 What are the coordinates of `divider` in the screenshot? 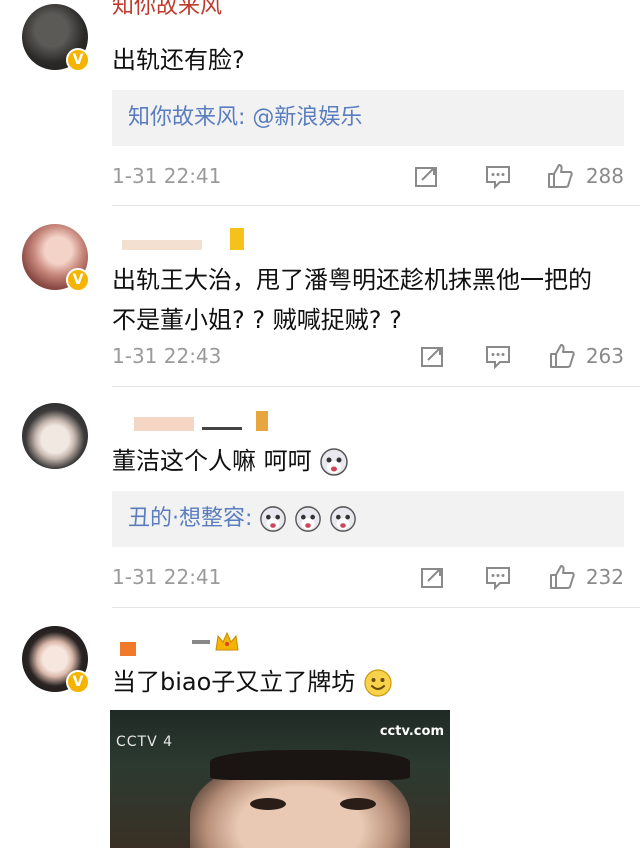 It's located at (376, 607).